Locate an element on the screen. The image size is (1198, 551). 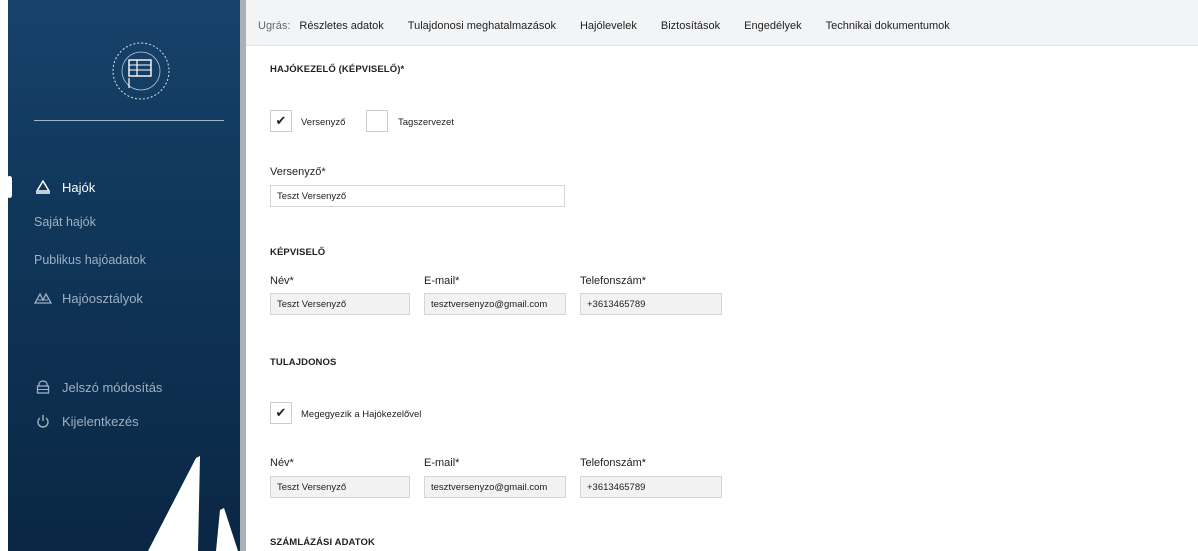
active-indicator is located at coordinates (9, 187).